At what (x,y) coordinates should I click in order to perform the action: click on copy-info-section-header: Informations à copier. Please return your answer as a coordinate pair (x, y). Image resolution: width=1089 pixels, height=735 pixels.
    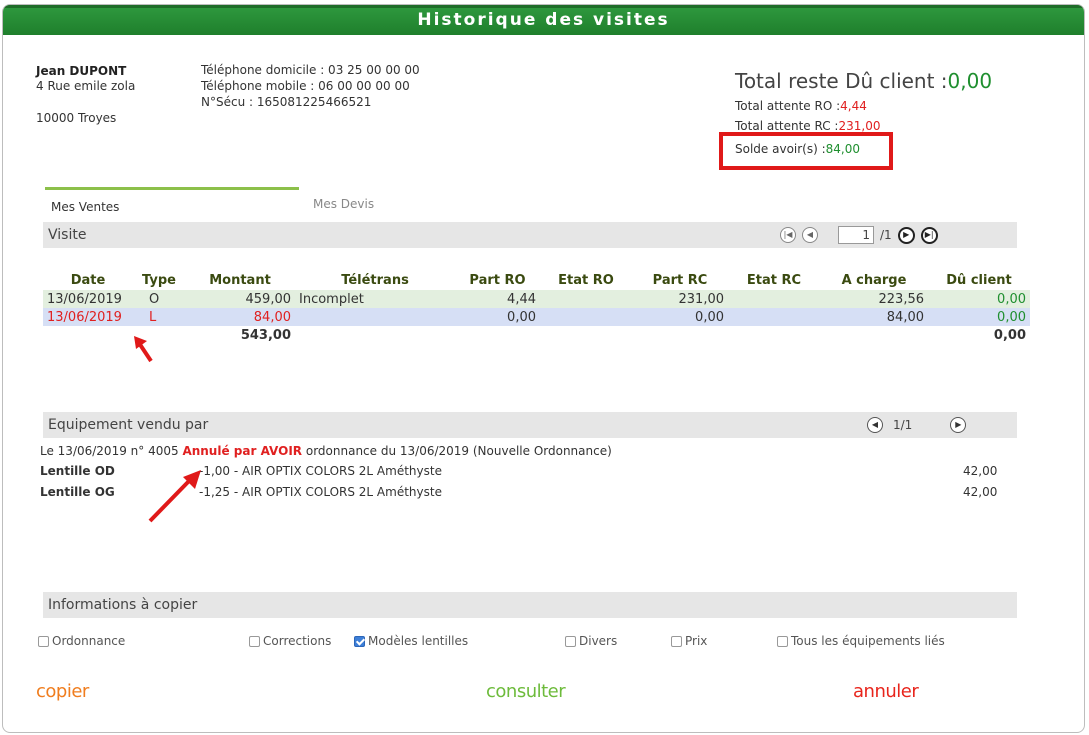
    Looking at the image, I should click on (530, 605).